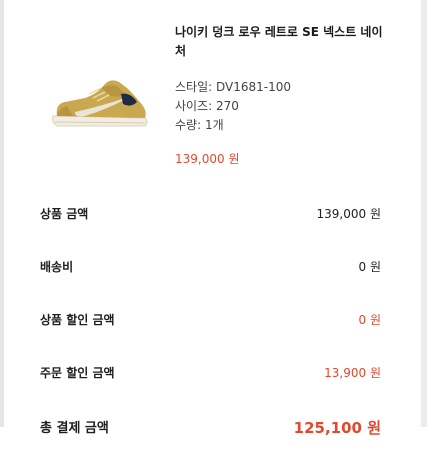 Image resolution: width=427 pixels, height=455 pixels. Describe the element at coordinates (280, 42) in the screenshot. I see `product-name: 나이키 덩크 로우 레트로 SE 넥스트 네이처` at that location.